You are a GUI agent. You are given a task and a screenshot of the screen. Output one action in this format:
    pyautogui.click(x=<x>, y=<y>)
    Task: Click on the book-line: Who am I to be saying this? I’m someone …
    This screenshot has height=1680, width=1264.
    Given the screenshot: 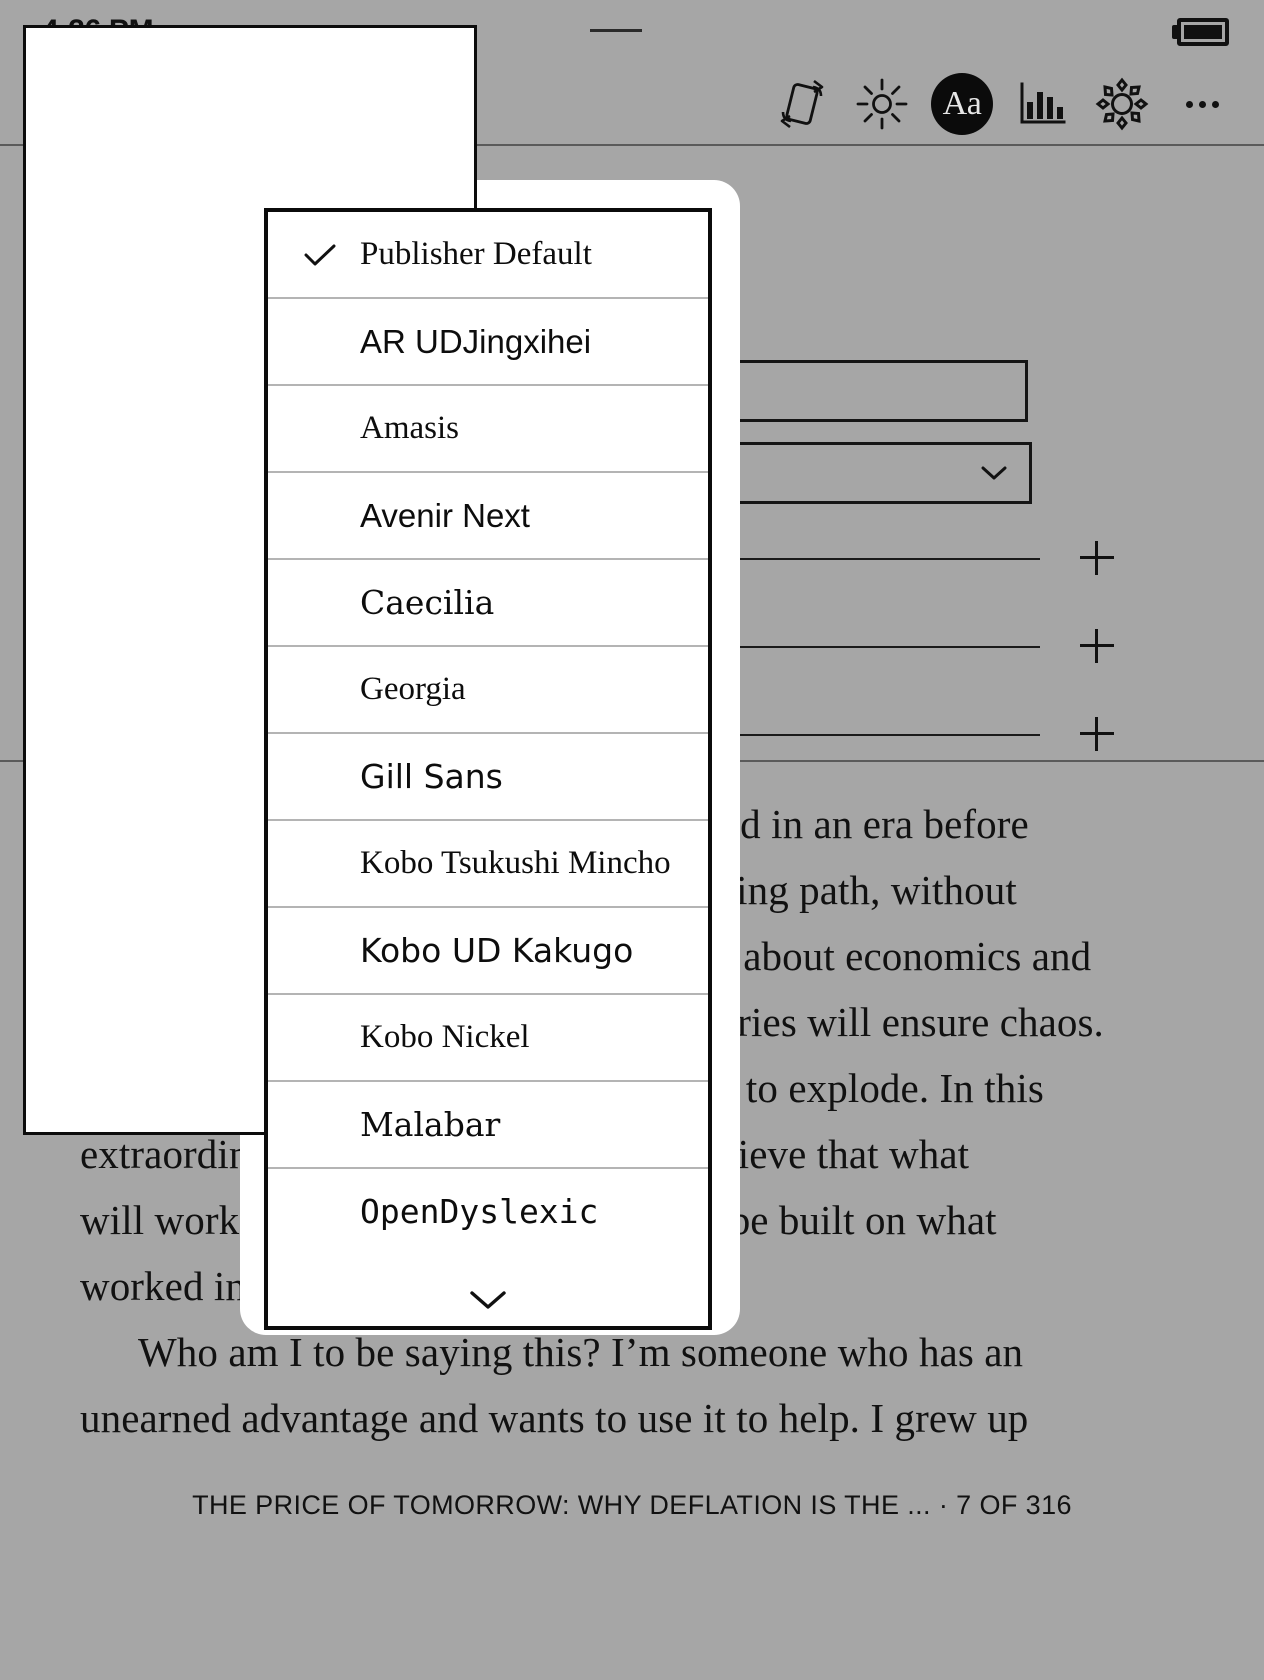 What is the action you would take?
    pyautogui.click(x=581, y=1352)
    